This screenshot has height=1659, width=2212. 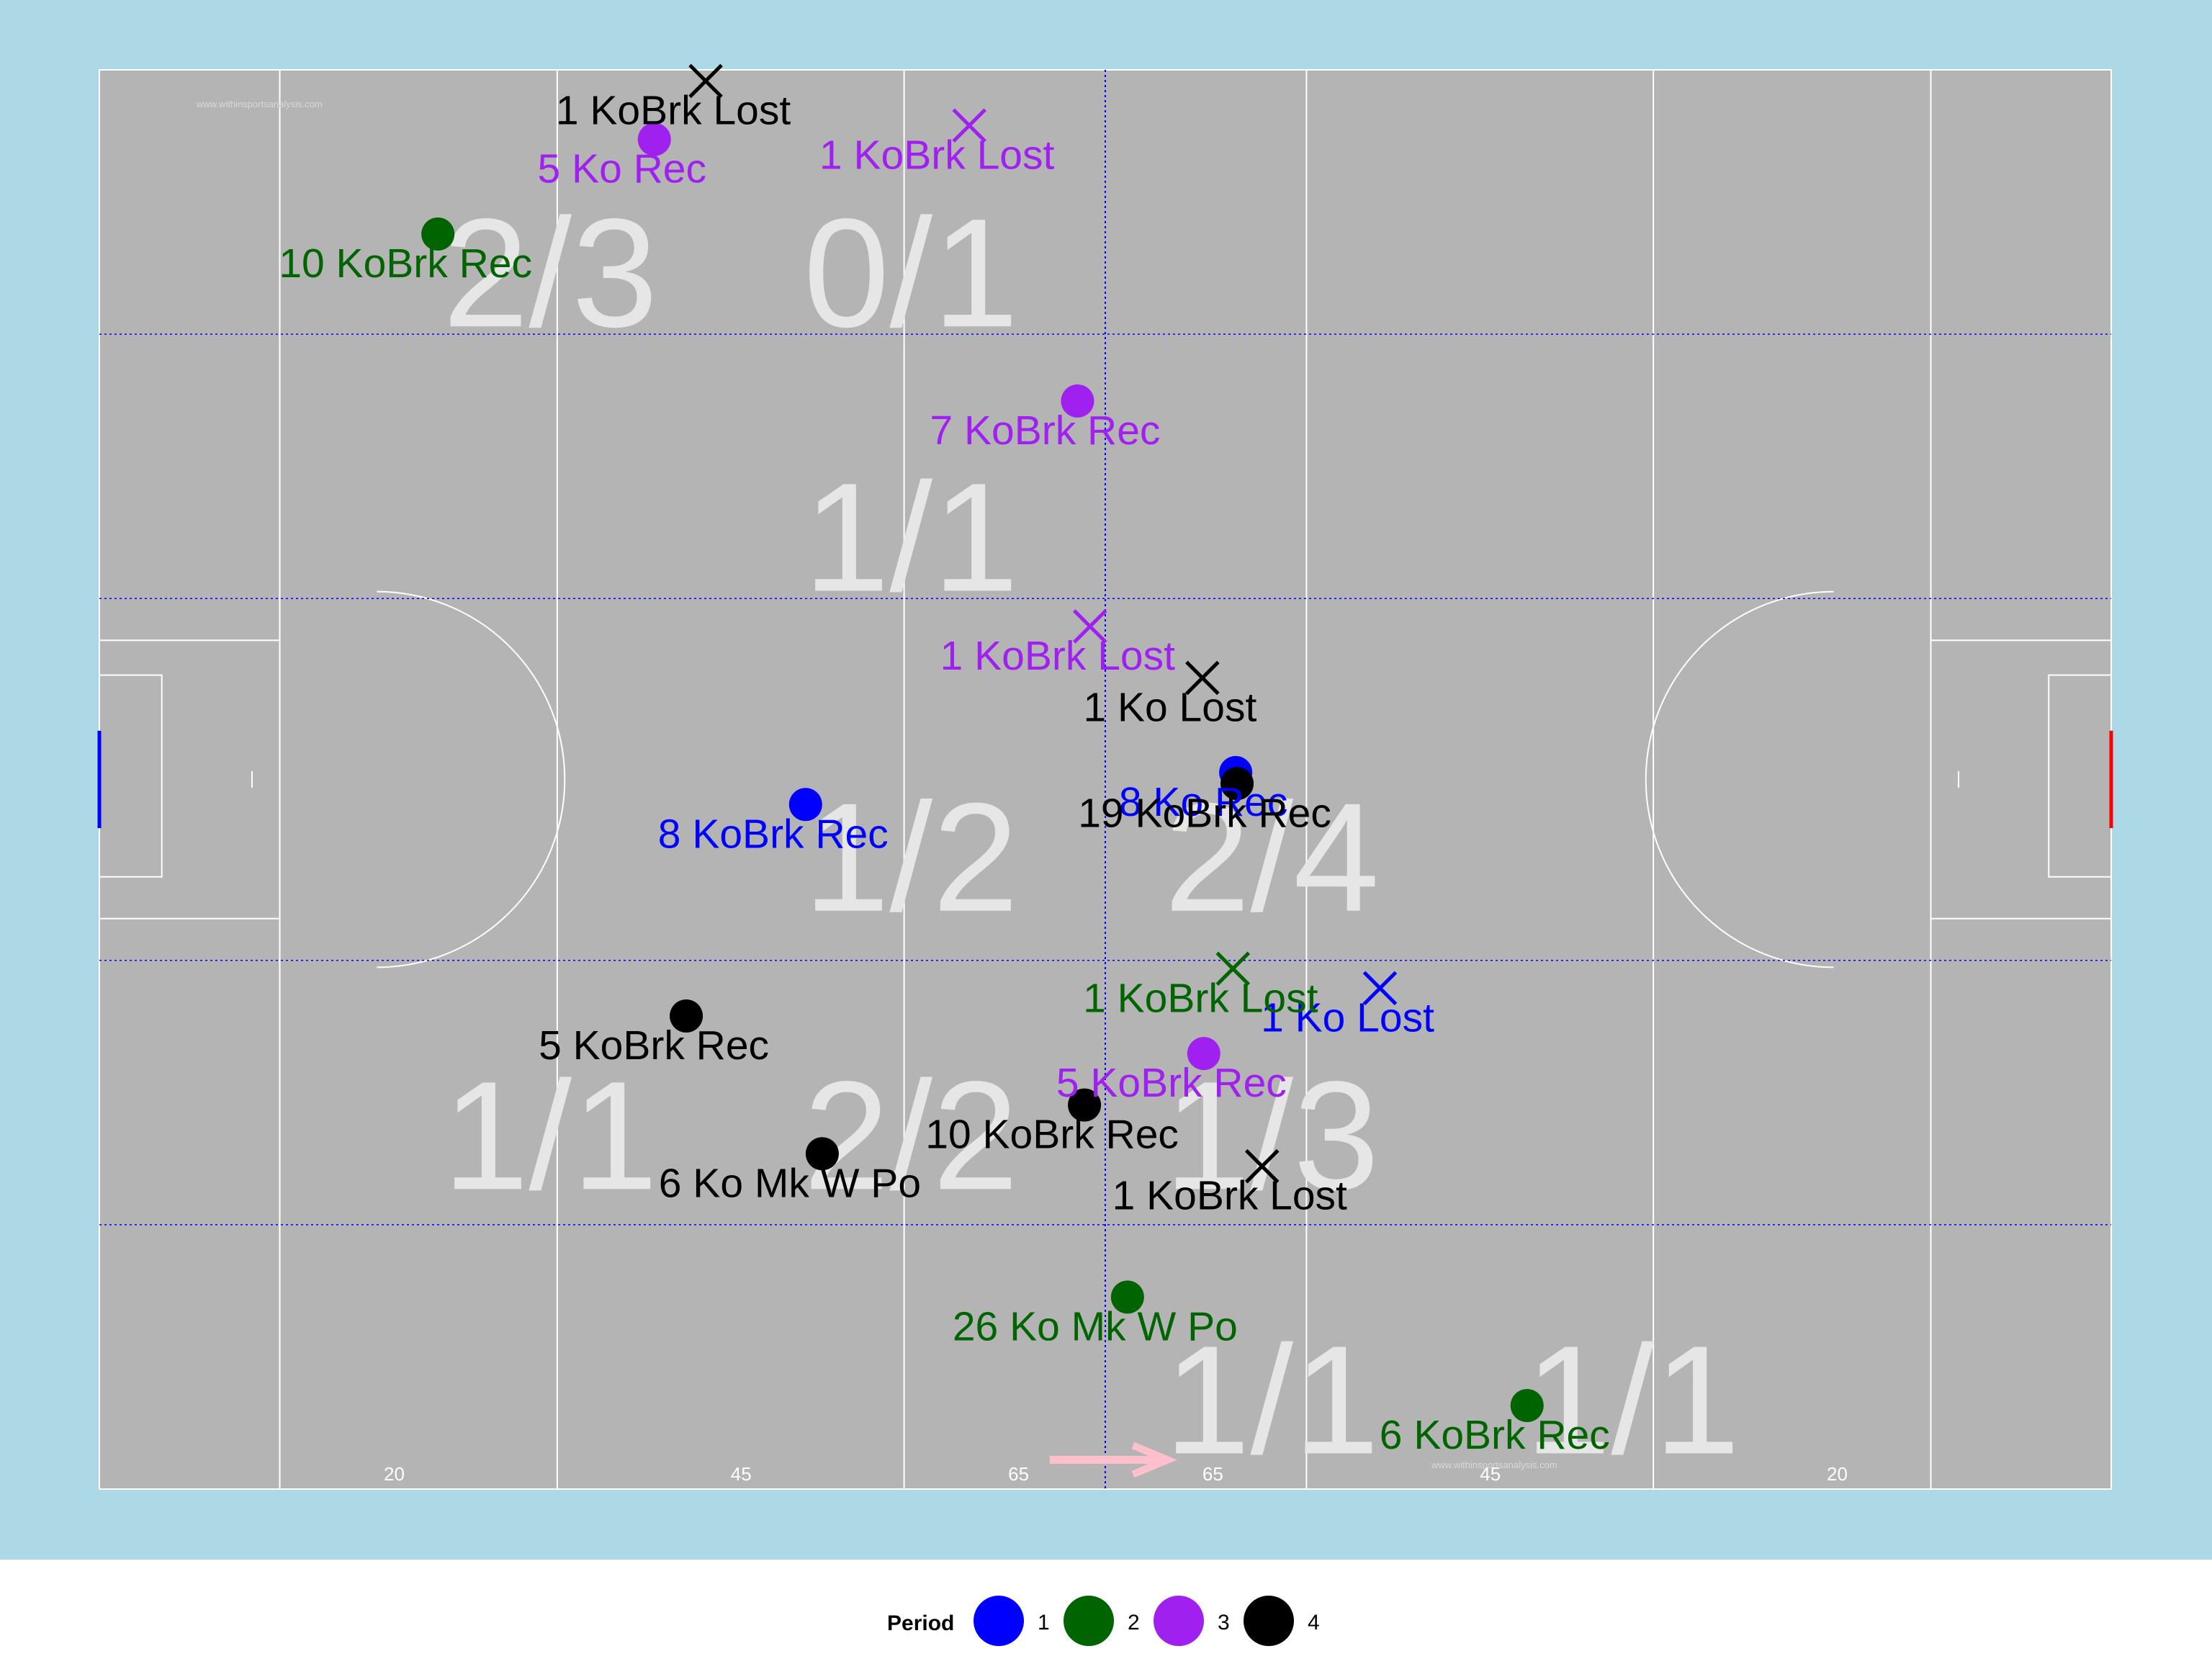 What do you see at coordinates (911, 272) in the screenshot?
I see `zone-stat: 0/1` at bounding box center [911, 272].